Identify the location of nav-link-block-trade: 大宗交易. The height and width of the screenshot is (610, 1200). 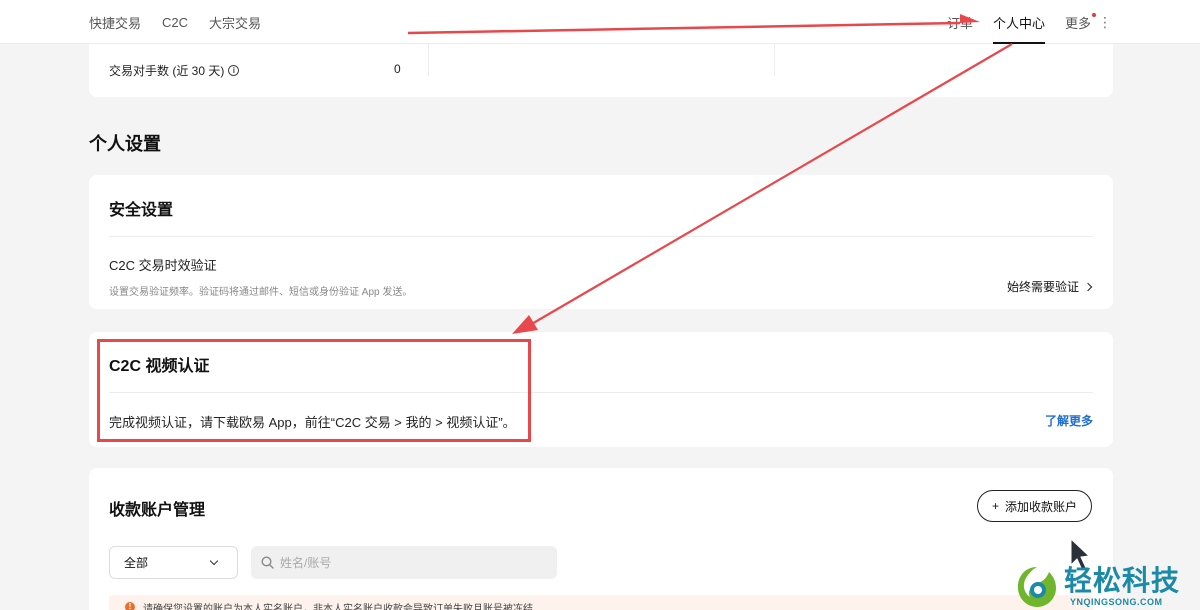
(235, 22).